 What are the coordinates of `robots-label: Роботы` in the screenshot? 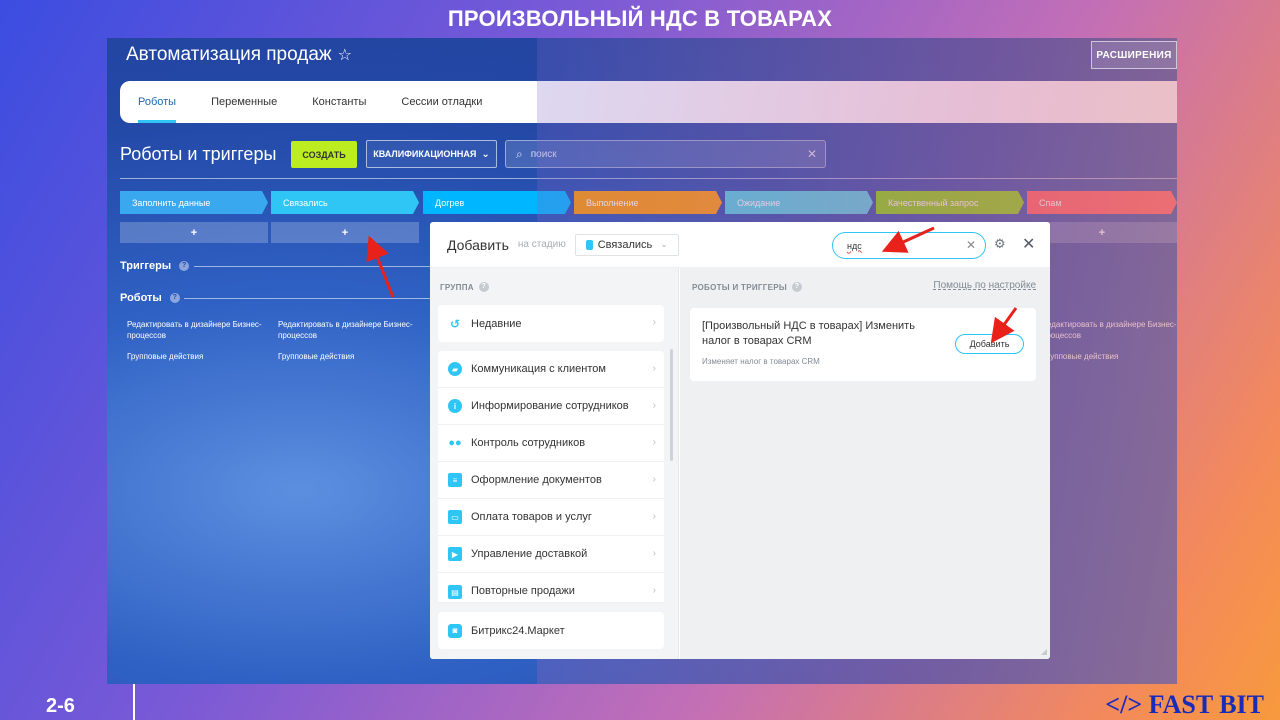 It's located at (141, 298).